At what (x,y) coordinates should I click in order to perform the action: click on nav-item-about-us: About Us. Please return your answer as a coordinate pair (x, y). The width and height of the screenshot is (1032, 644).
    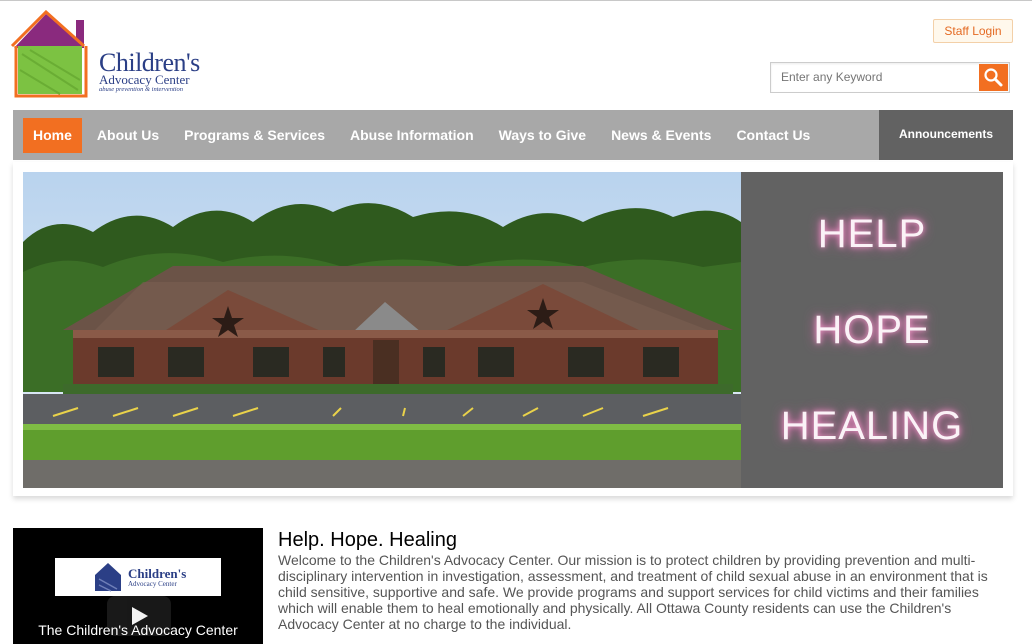
    Looking at the image, I should click on (128, 135).